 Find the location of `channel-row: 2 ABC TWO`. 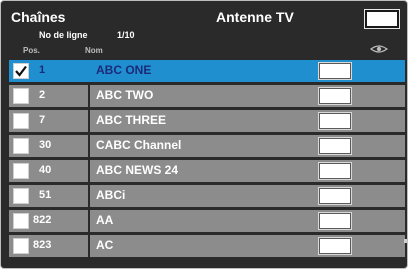

channel-row: 2 ABC TWO is located at coordinates (207, 96).